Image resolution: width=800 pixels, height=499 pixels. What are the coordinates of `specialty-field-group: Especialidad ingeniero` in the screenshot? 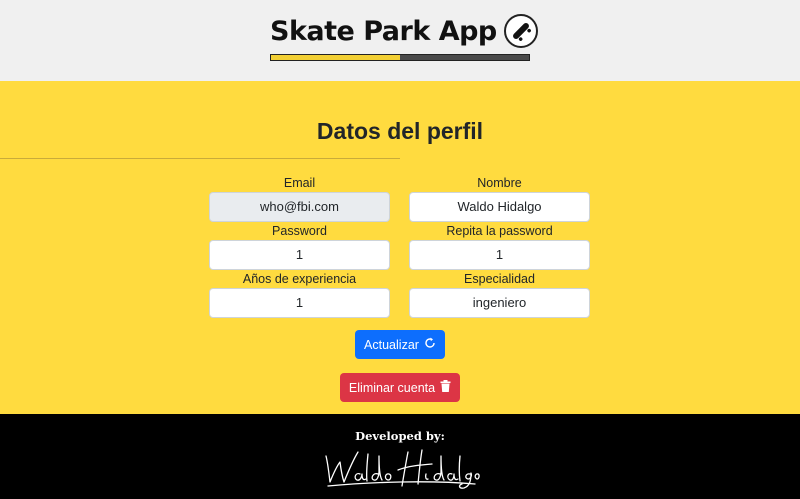 It's located at (499, 294).